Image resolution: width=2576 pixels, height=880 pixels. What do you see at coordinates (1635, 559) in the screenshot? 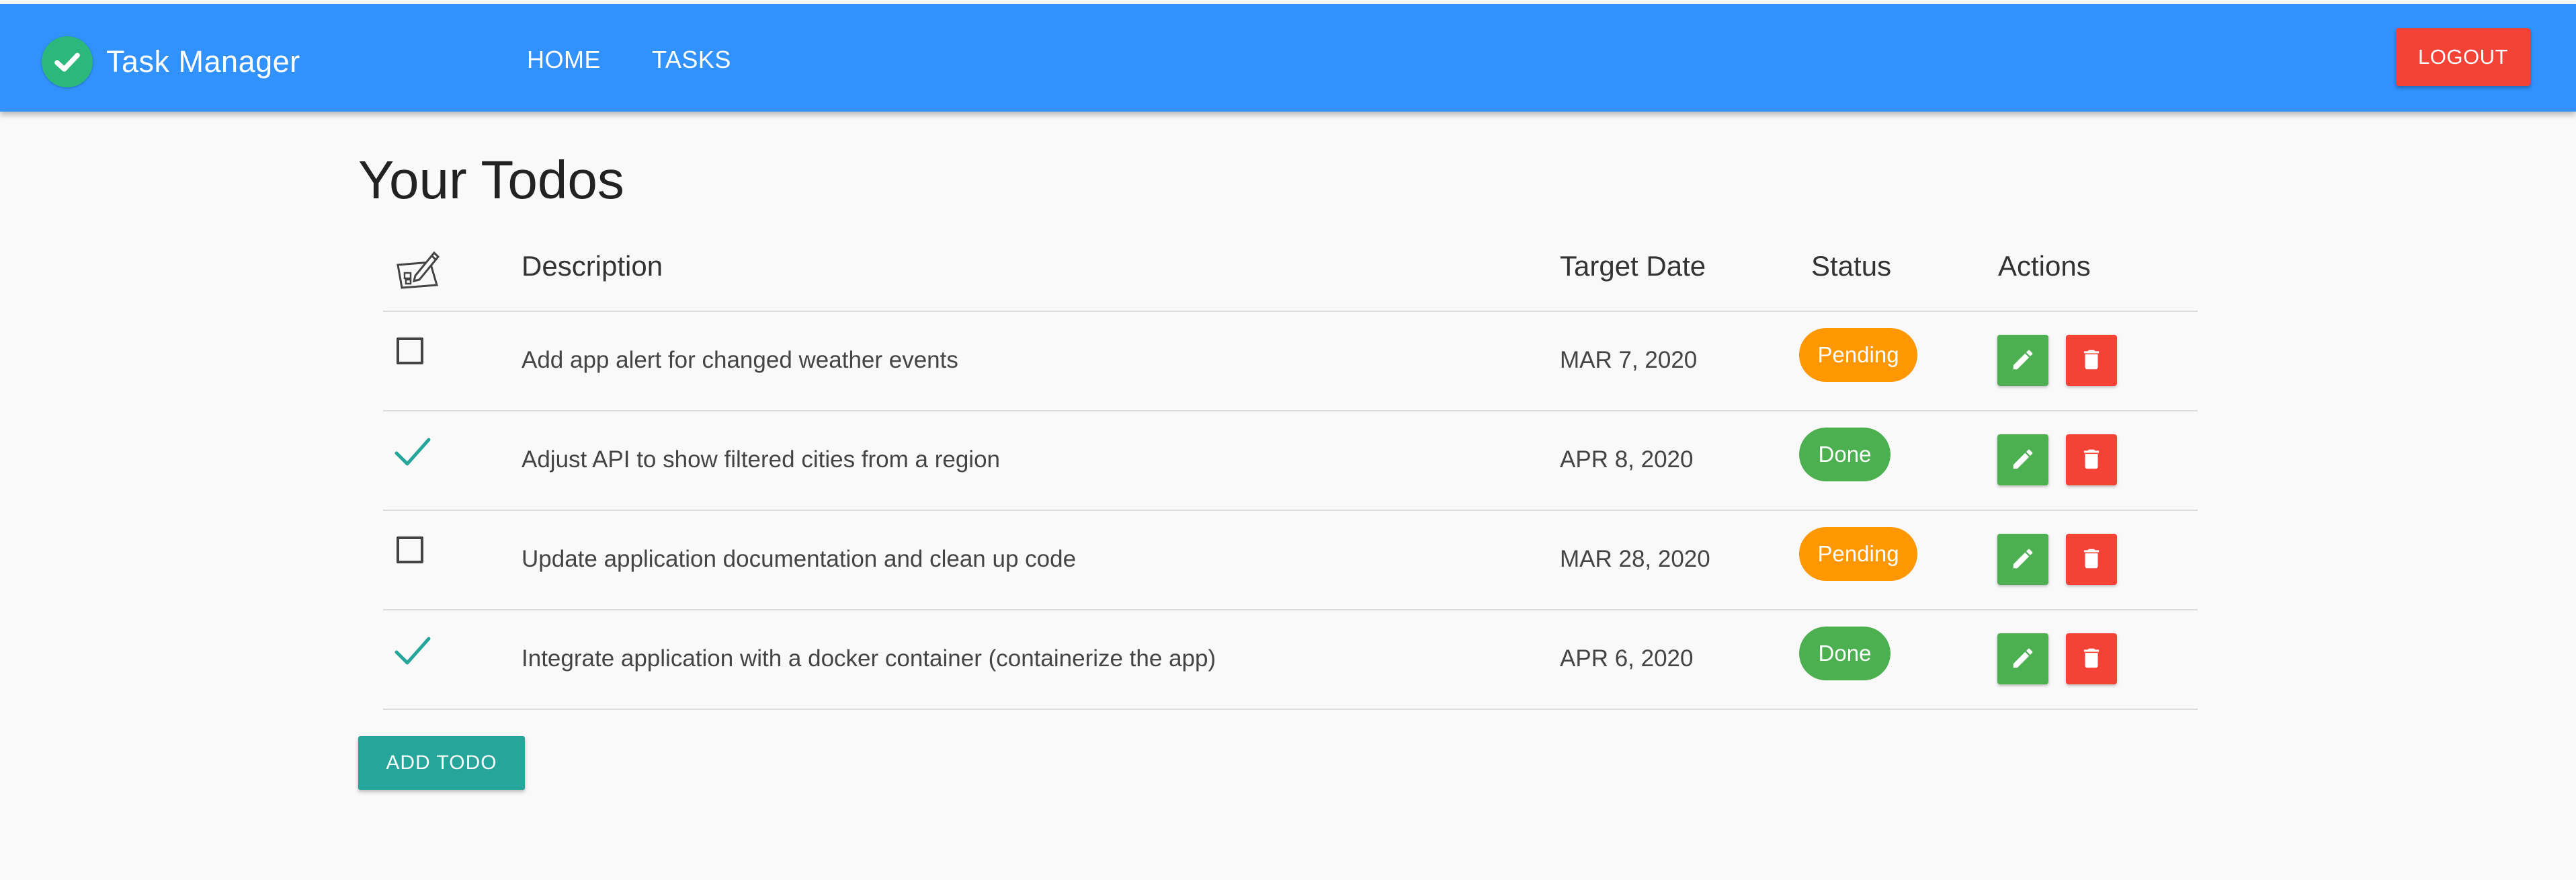
I see `todo-target-date: MAR 28, 2020` at bounding box center [1635, 559].